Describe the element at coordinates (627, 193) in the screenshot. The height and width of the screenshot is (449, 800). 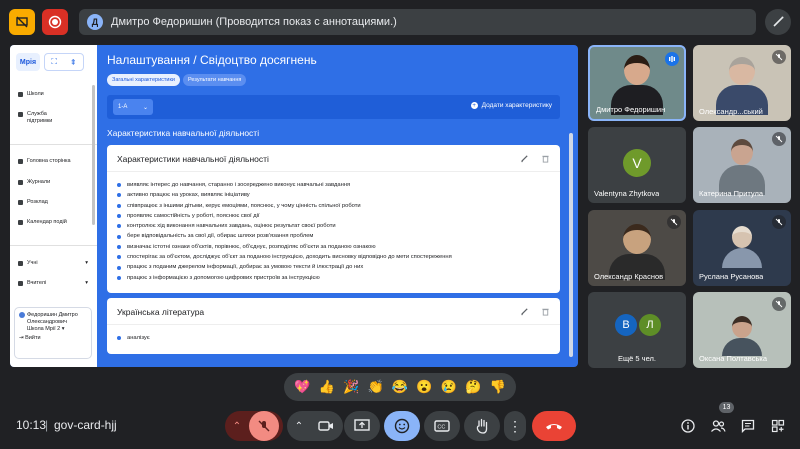
I see `participant-name: Valentyna Zhytkova` at that location.